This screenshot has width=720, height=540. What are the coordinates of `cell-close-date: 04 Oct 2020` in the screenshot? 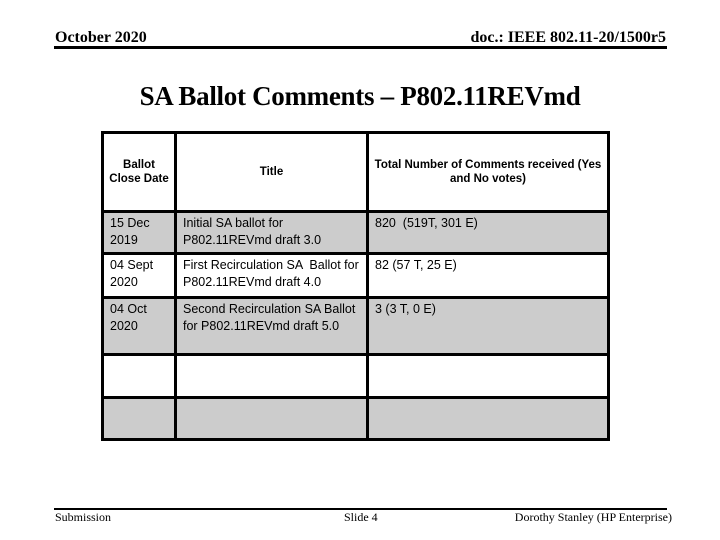 It's located at (139, 326).